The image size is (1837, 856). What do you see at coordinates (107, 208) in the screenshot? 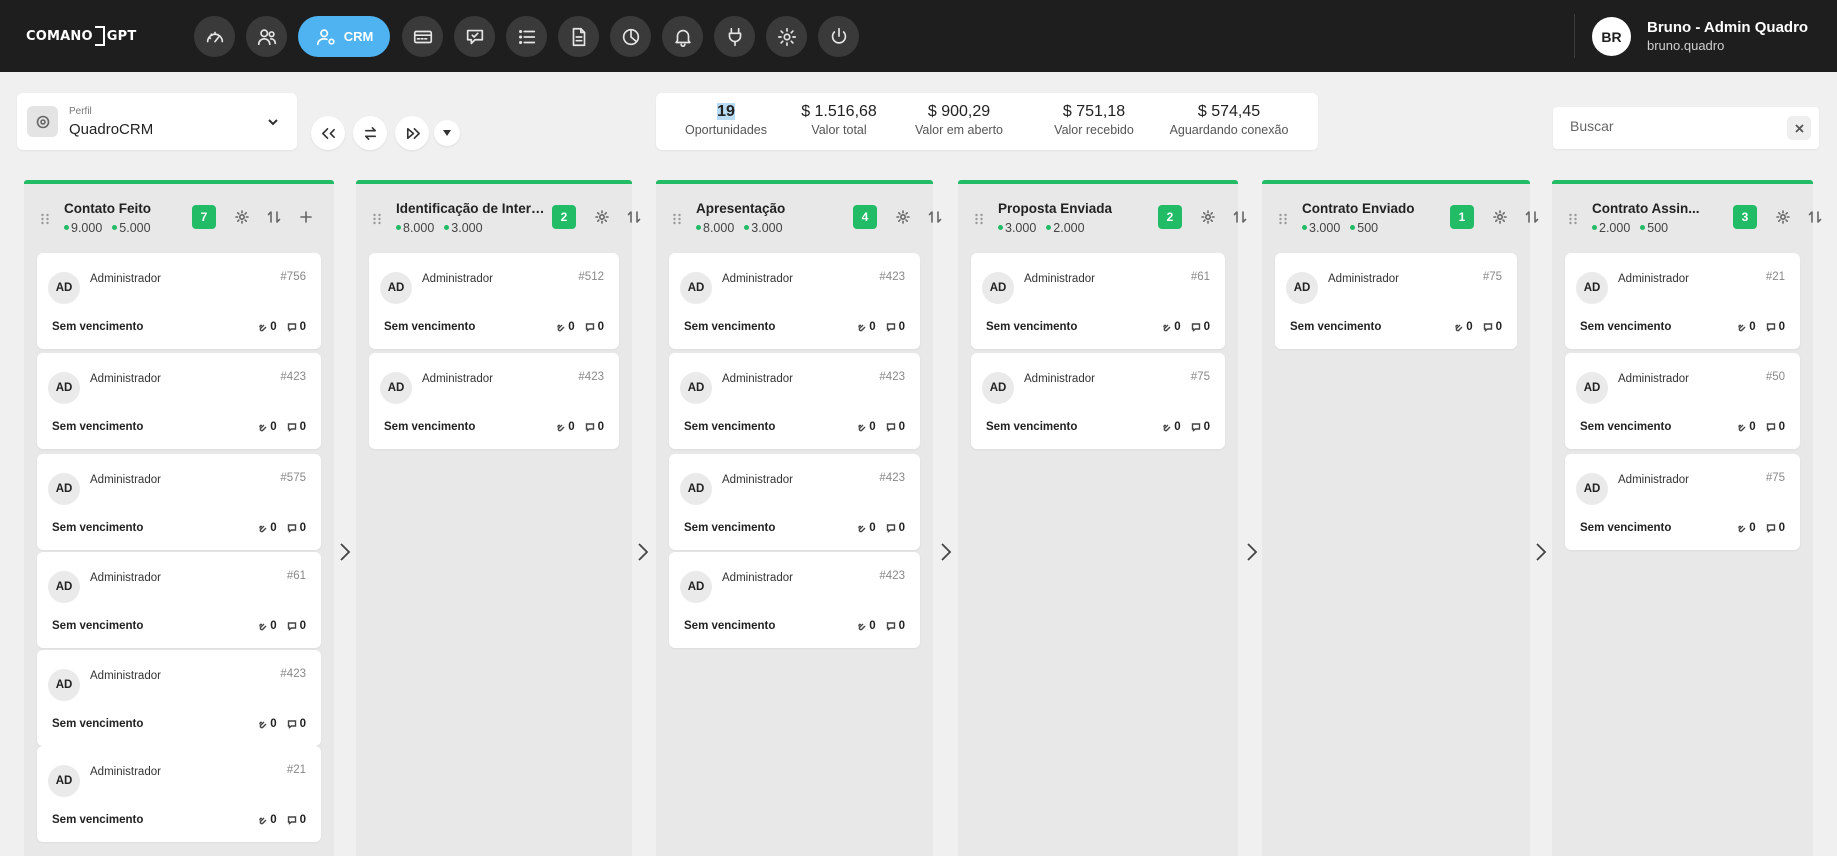
I see `column-title: Contato Feito` at bounding box center [107, 208].